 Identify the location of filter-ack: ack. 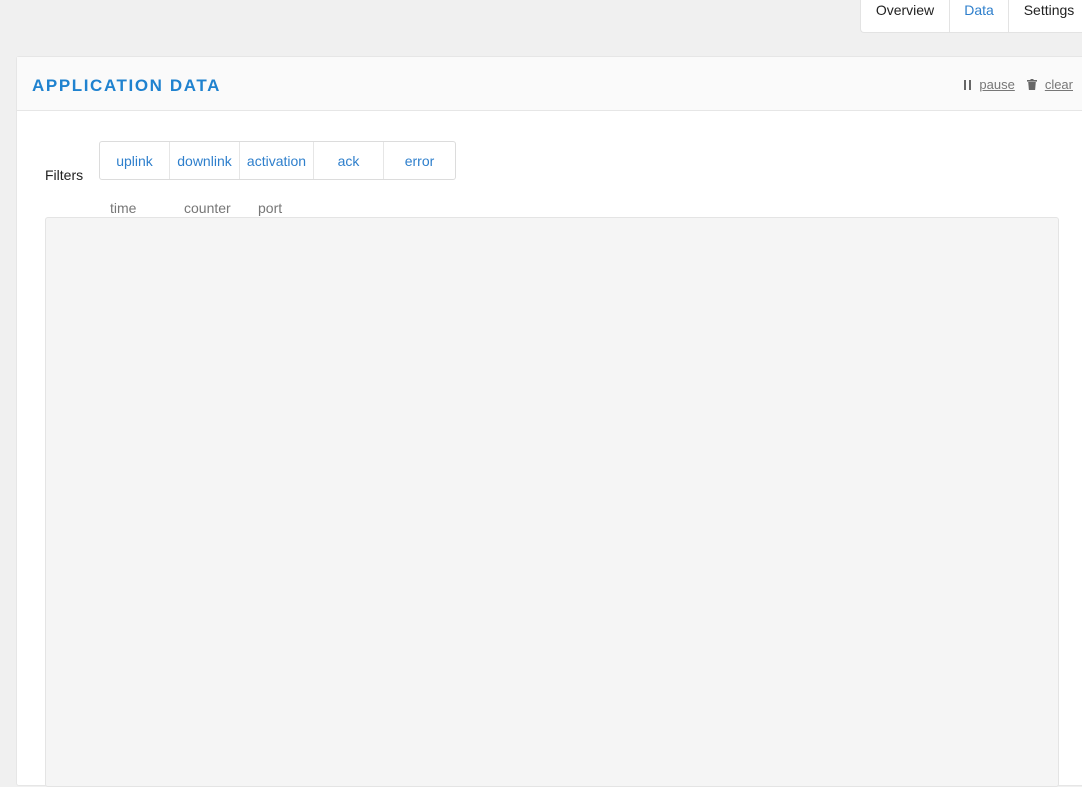
(349, 160).